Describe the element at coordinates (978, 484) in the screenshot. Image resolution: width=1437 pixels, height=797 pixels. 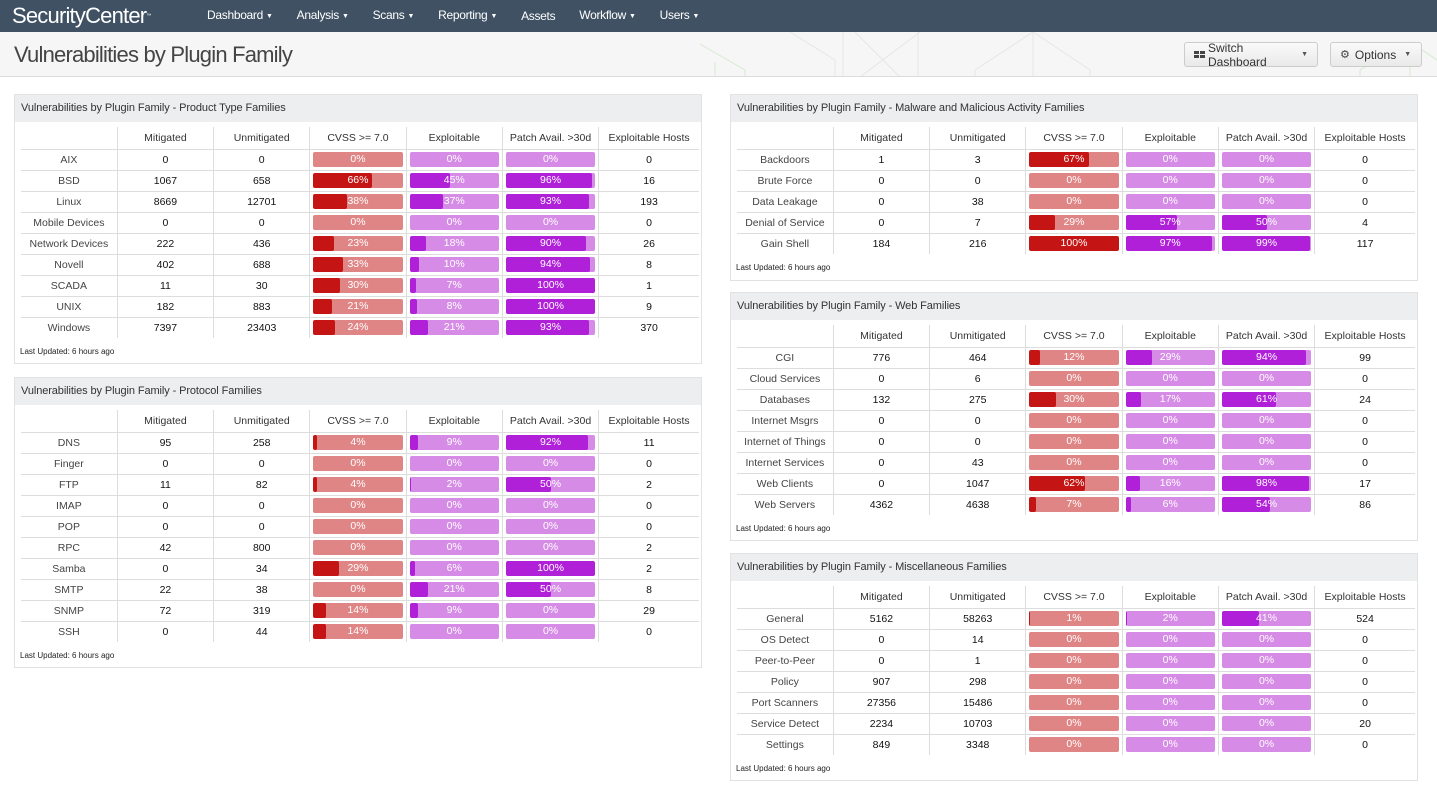
I see `cell-unmitigated: 1047` at that location.